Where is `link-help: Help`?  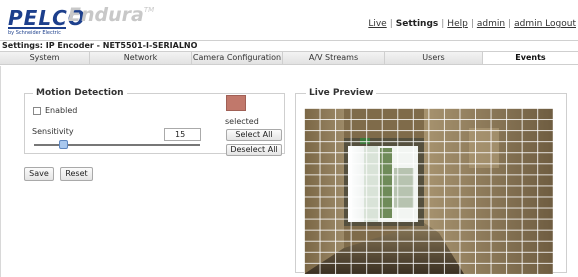
link-help: Help is located at coordinates (457, 24).